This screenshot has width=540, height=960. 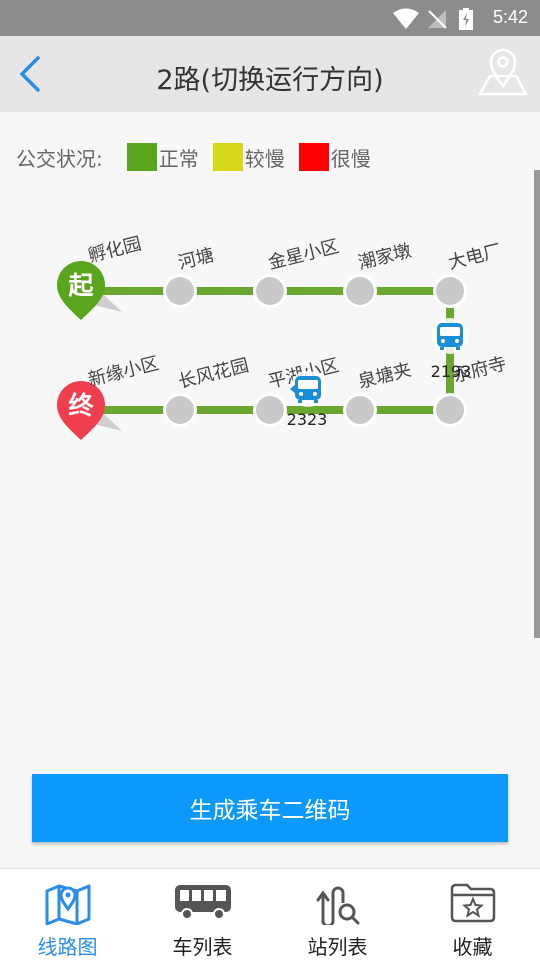 I want to click on stop-label: 新缘小区, so click(x=123, y=372).